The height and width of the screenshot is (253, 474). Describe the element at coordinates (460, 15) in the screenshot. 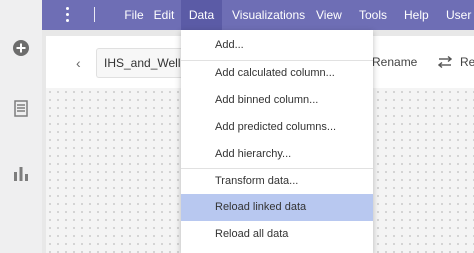

I see `menu-user: User` at that location.